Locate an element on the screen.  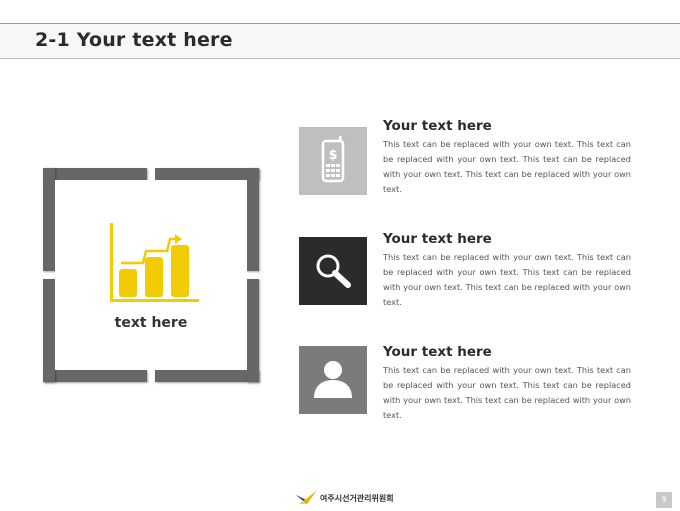
header-rule is located at coordinates (340, 58).